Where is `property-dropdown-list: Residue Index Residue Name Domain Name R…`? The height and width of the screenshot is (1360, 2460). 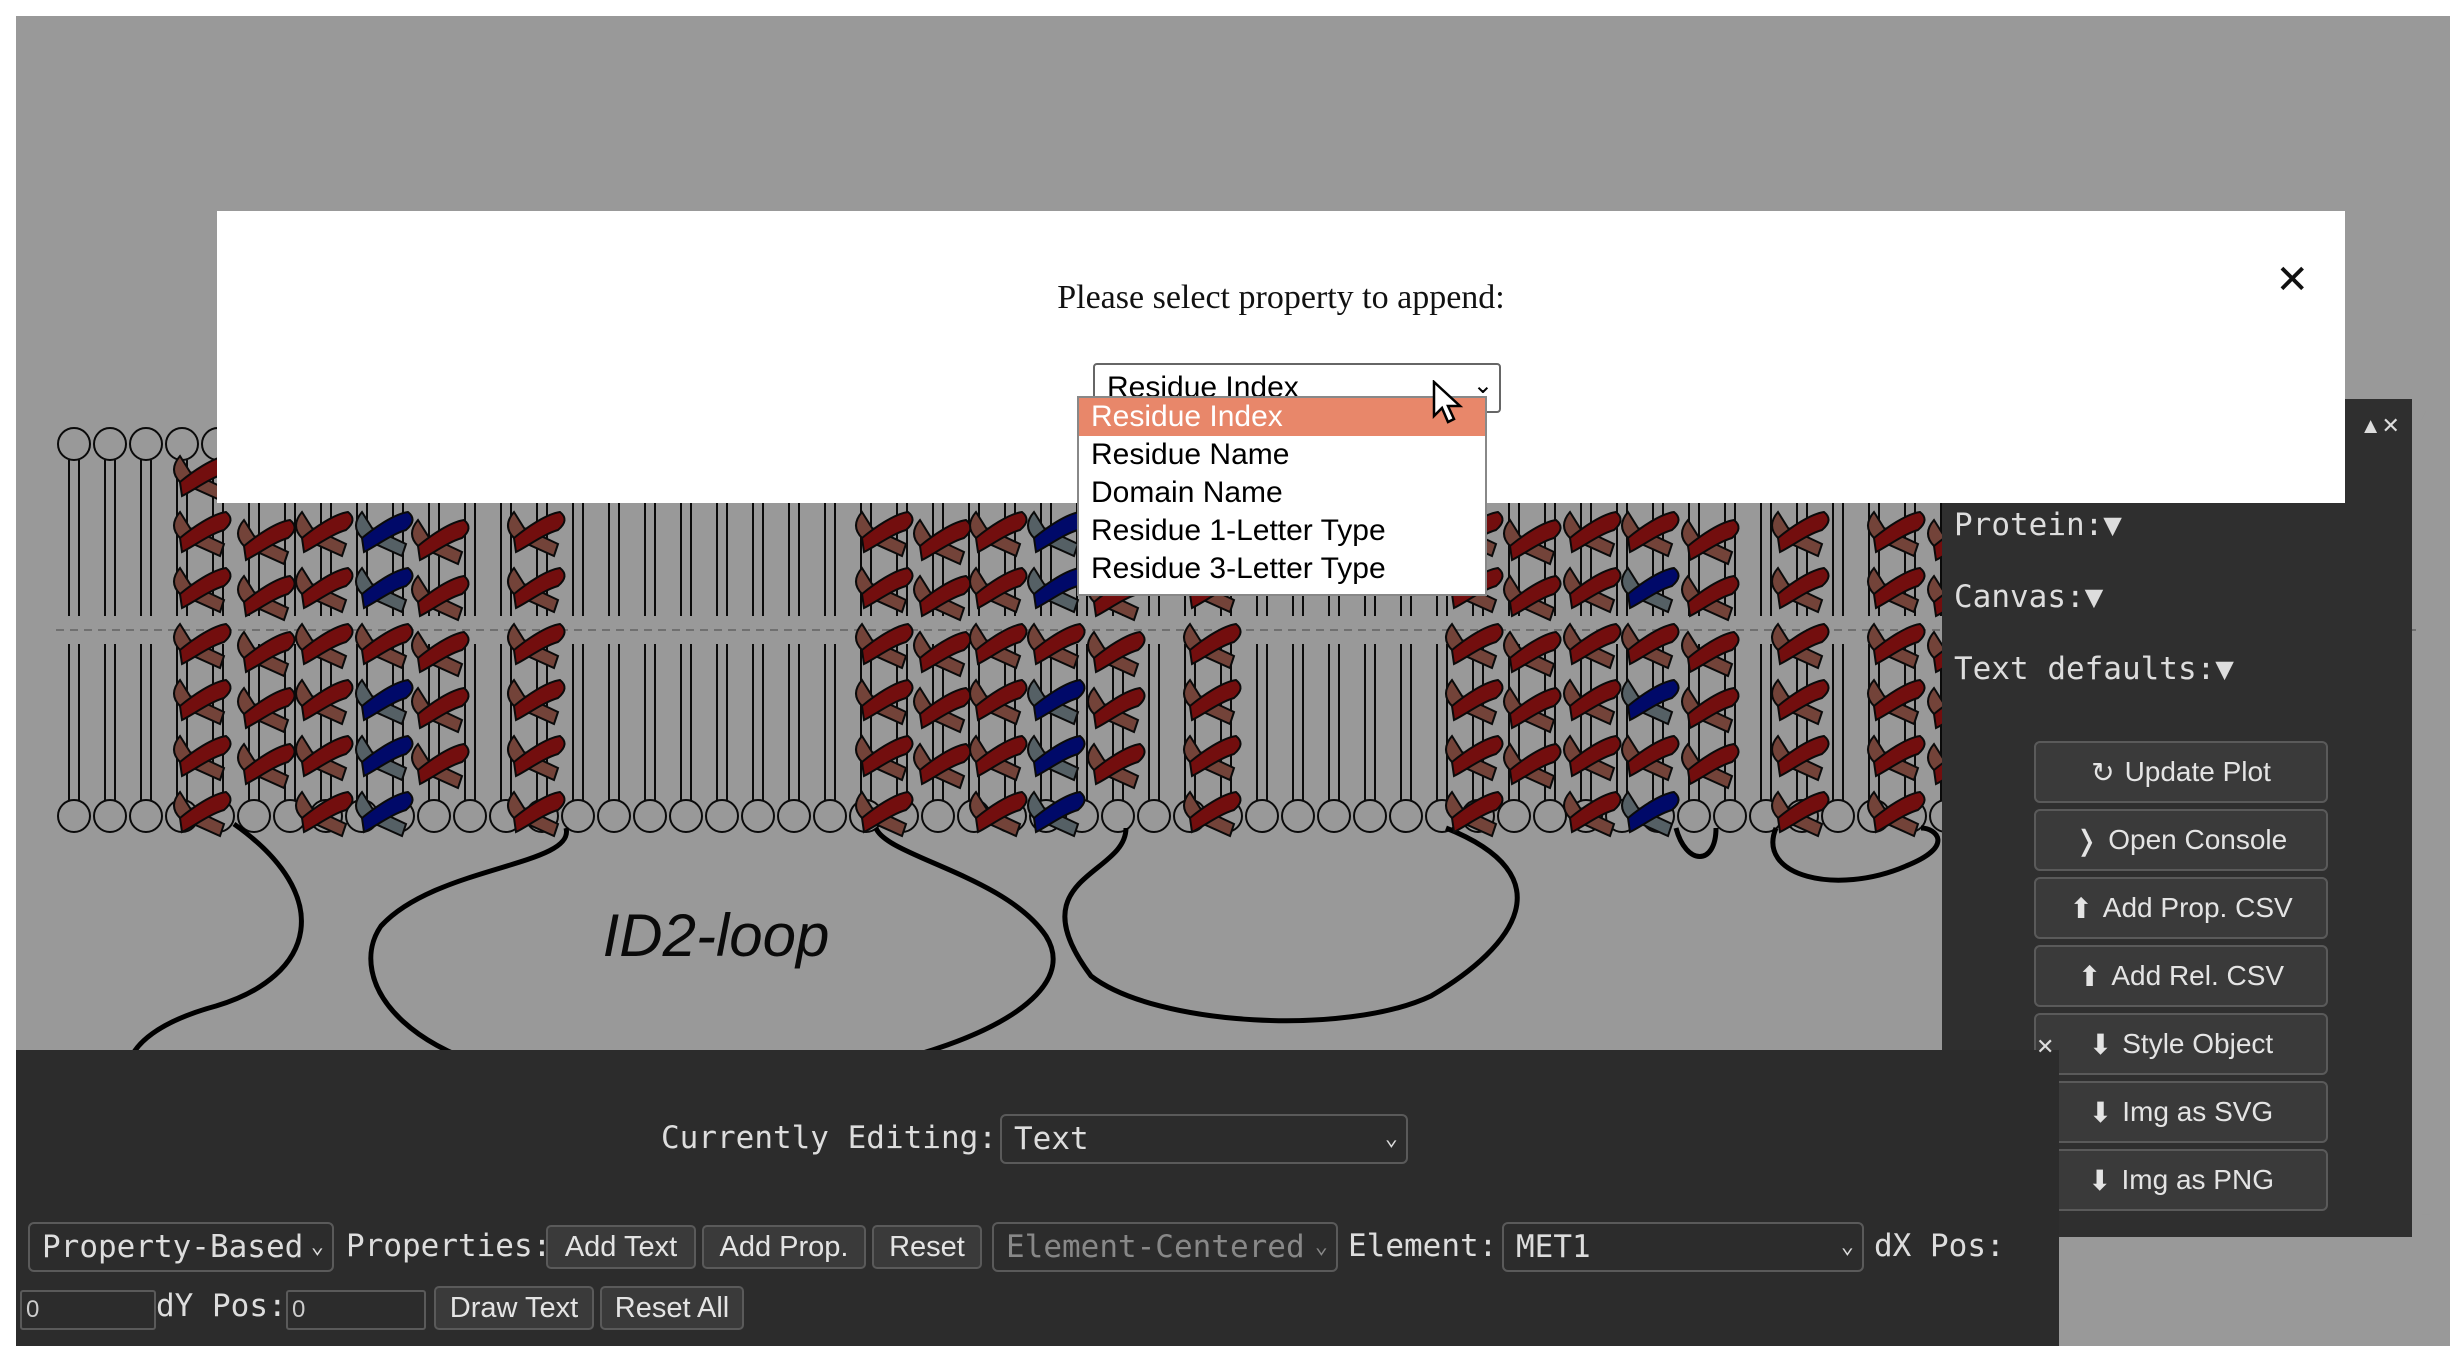
property-dropdown-list: Residue Index Residue Name Domain Name R… is located at coordinates (1282, 496).